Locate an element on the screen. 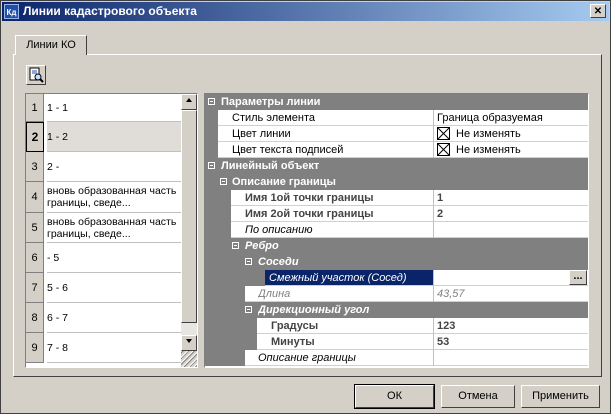  prop-value: 53 is located at coordinates (510, 342).